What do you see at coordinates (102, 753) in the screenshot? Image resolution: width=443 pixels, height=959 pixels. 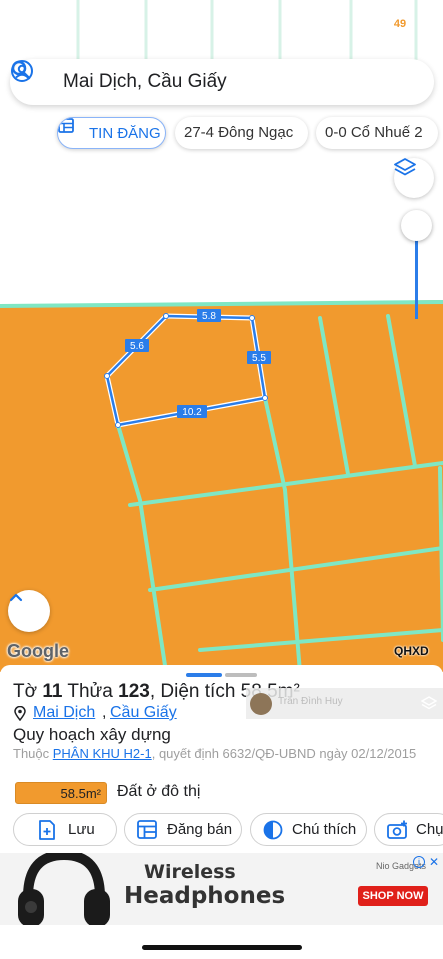 I see `zone-link: PHÂN KHU H2-1` at bounding box center [102, 753].